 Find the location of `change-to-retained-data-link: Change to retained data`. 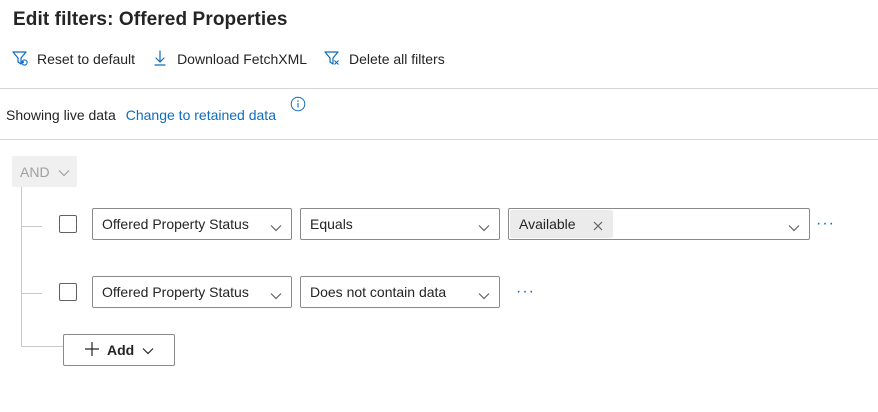

change-to-retained-data-link: Change to retained data is located at coordinates (201, 115).